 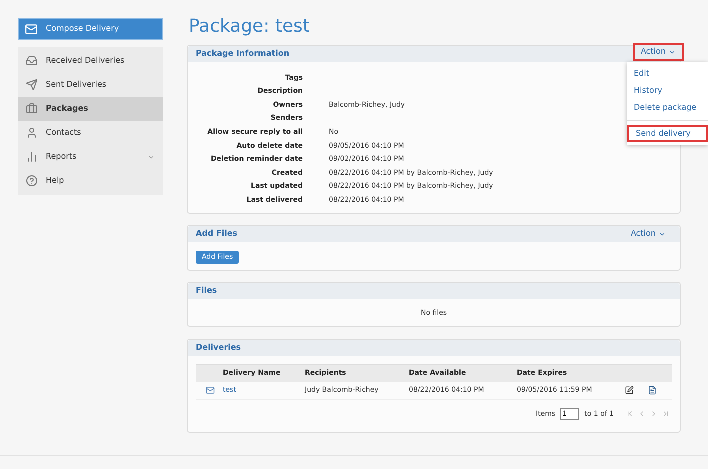 What do you see at coordinates (217, 234) in the screenshot?
I see `panel-title: Add Files` at bounding box center [217, 234].